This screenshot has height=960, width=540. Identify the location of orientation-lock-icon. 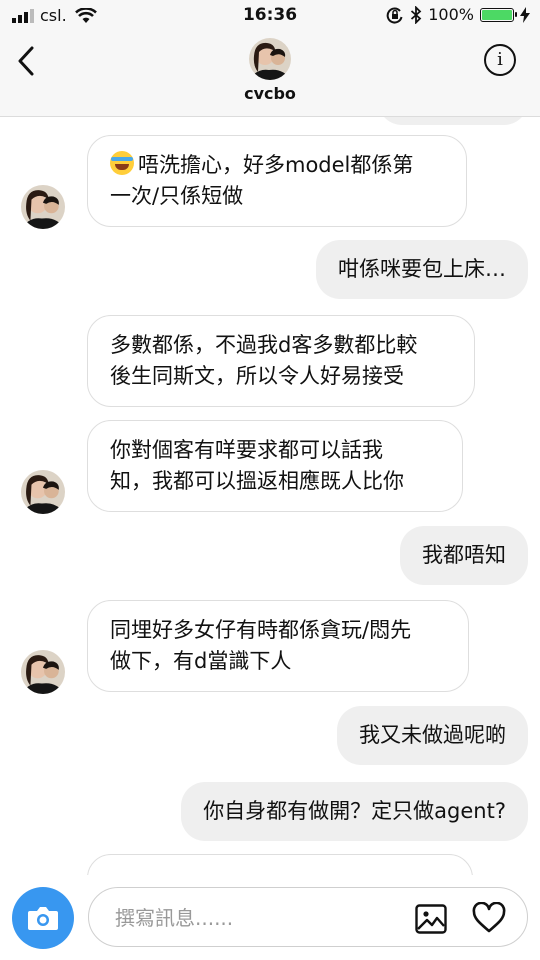
(394, 15).